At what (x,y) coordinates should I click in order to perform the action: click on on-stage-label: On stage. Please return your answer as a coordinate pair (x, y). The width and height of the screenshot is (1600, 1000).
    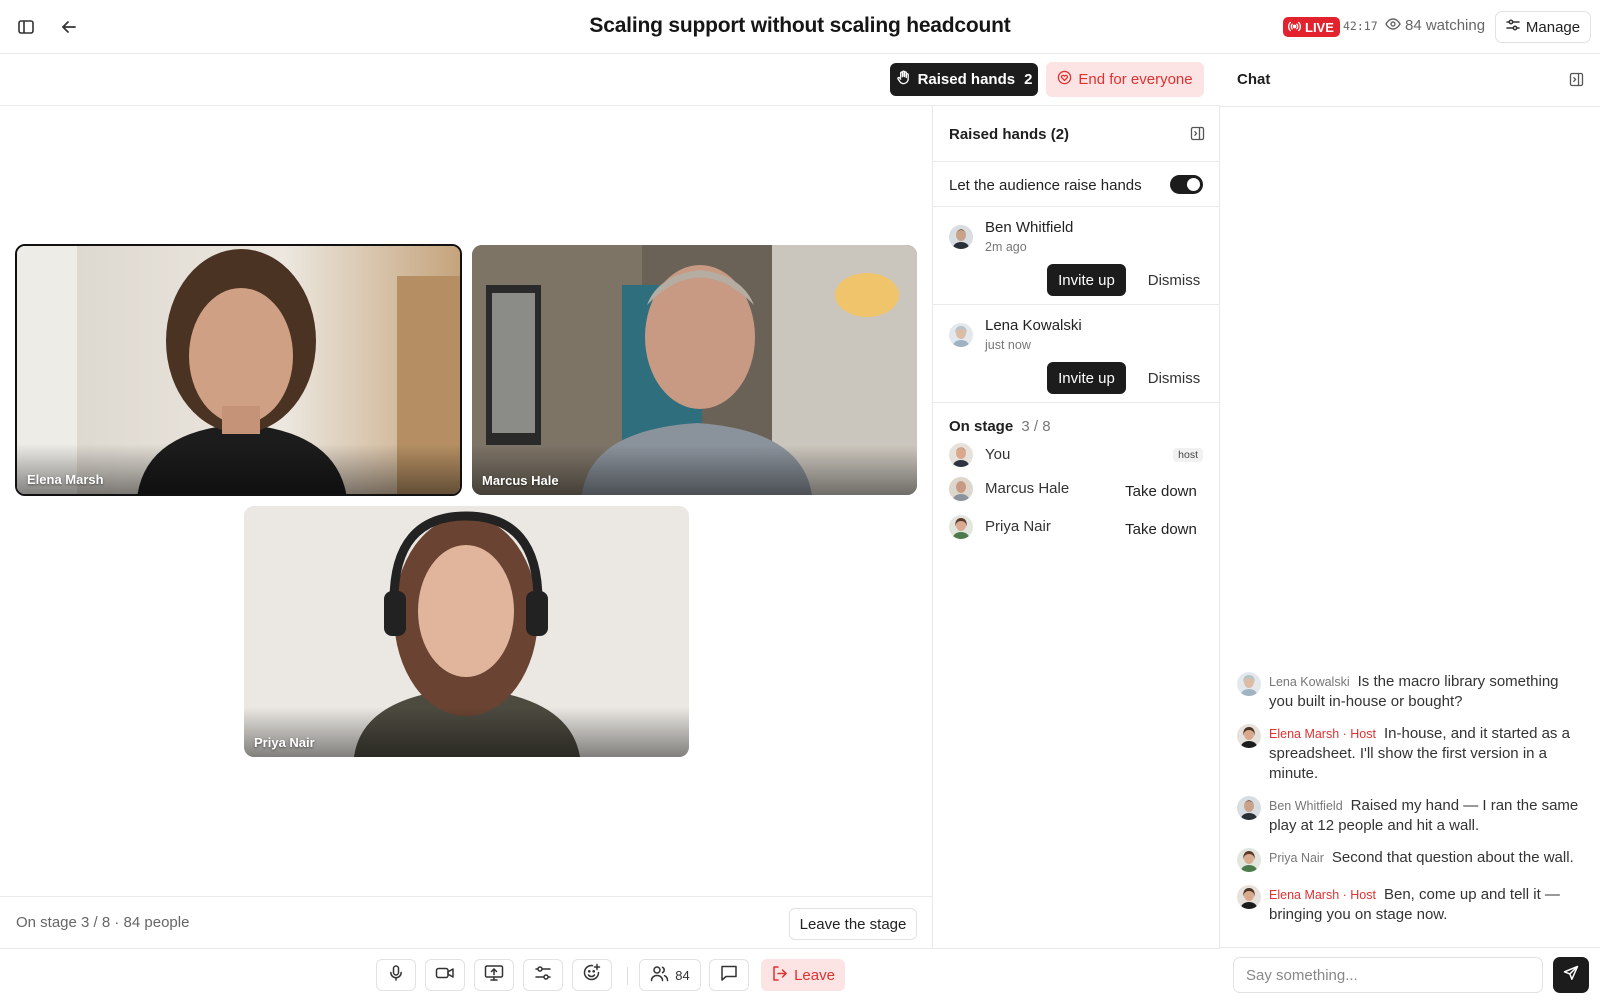
    Looking at the image, I should click on (981, 426).